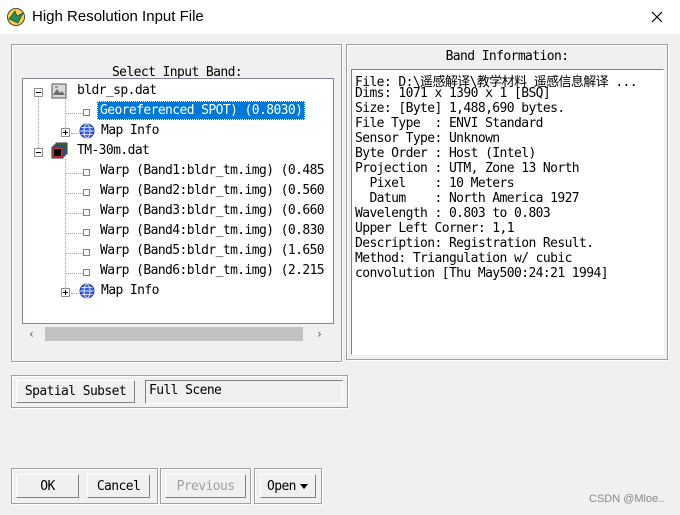 Image resolution: width=680 pixels, height=515 pixels. I want to click on tree-item-band: Warp (Band1:bldr_tm.img) (0.485, so click(212, 170).